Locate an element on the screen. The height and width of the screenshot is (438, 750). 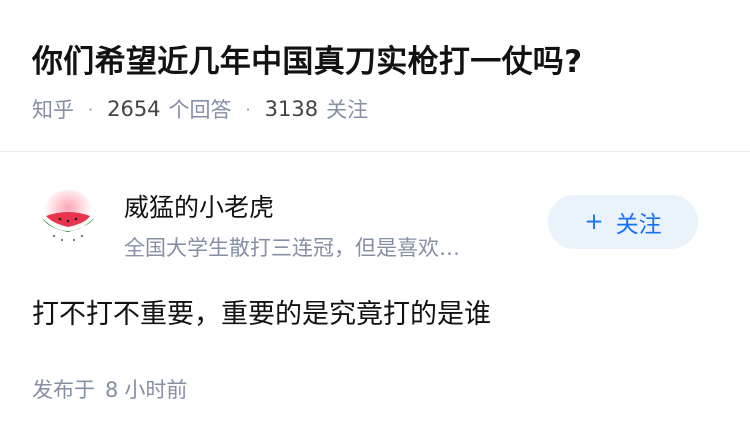
avatar is located at coordinates (68, 218).